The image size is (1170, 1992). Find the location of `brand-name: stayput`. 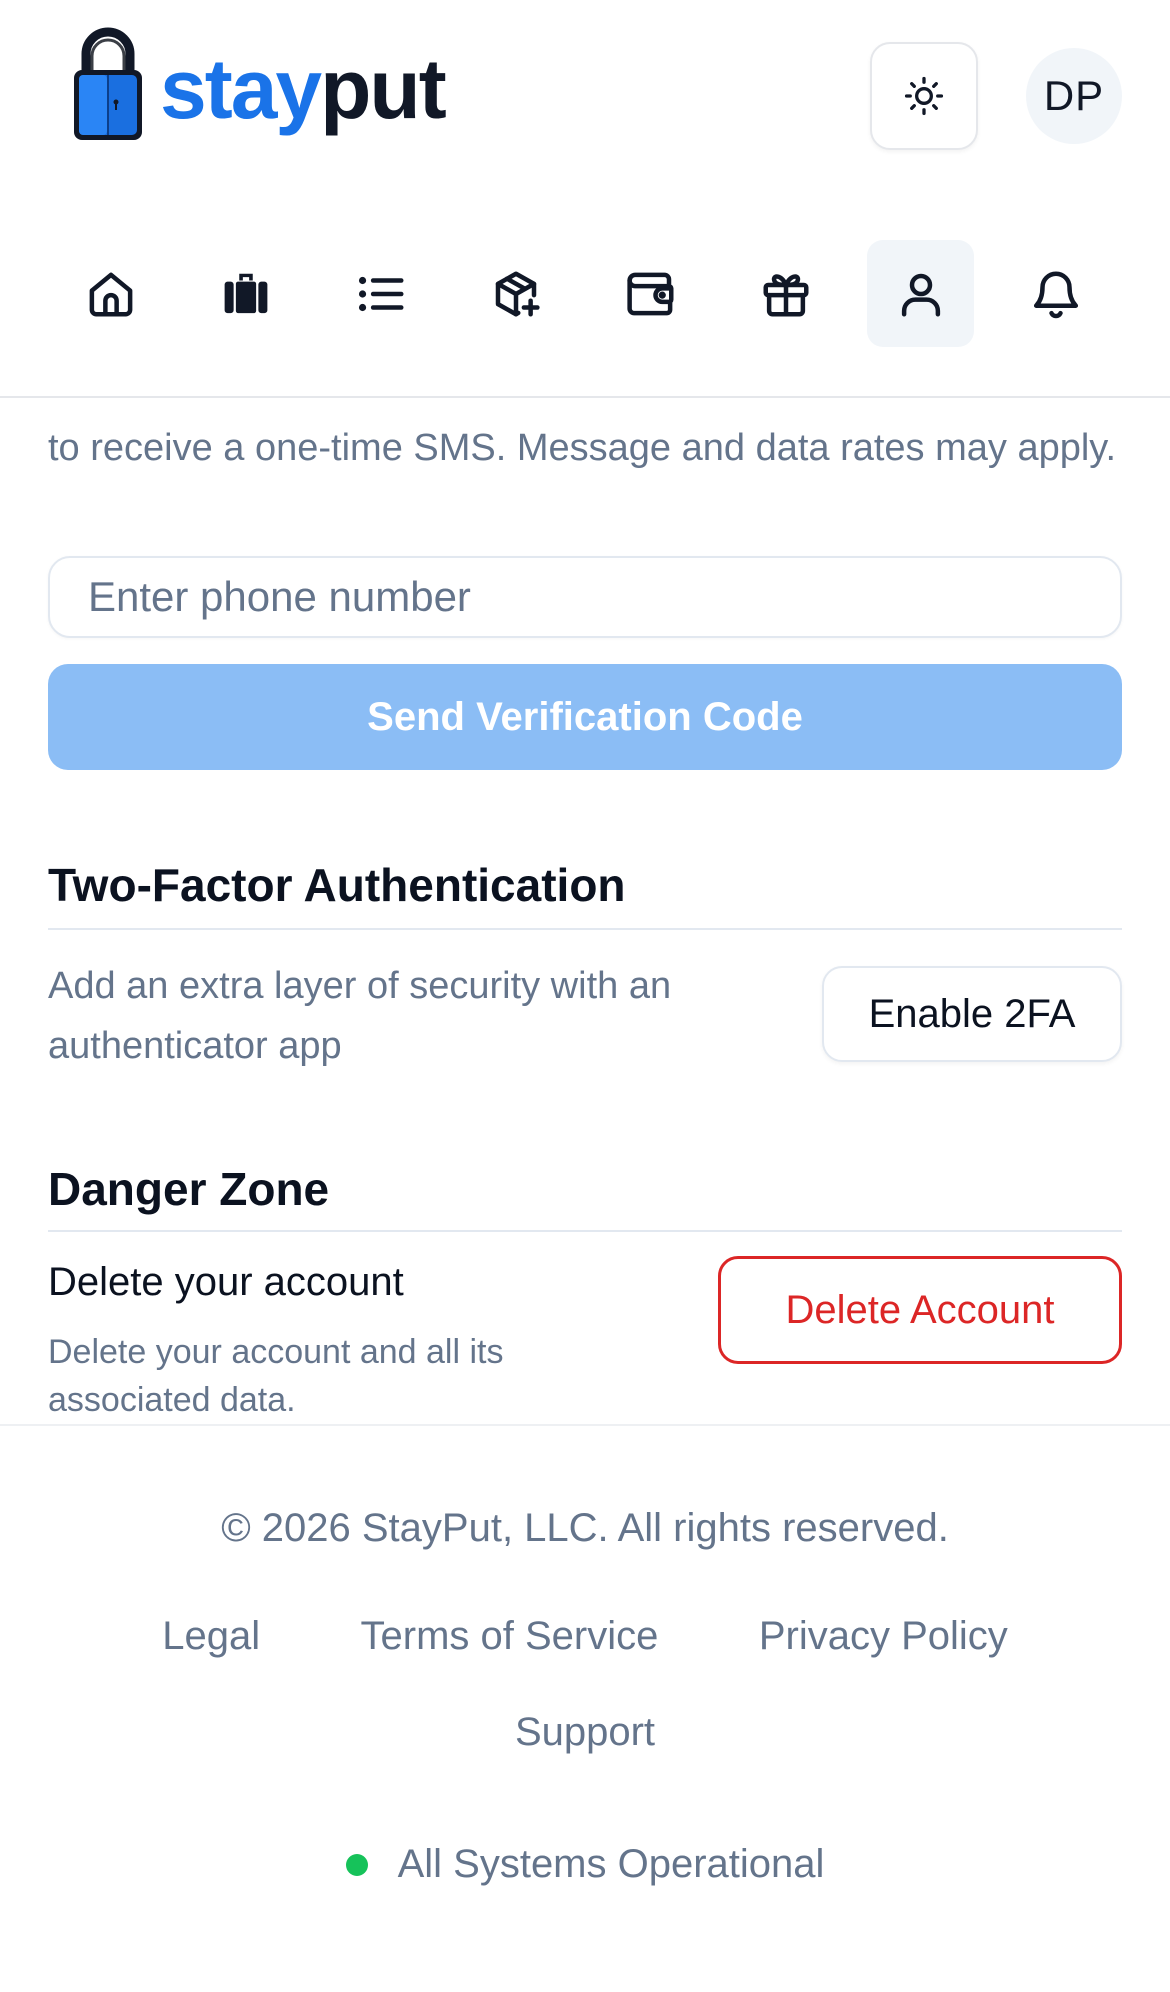

brand-name: stayput is located at coordinates (303, 89).